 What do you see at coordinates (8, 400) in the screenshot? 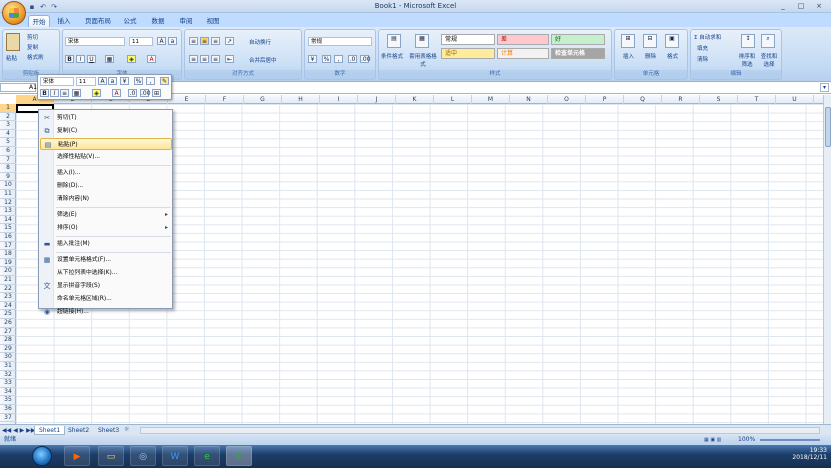
I see `row-header: 35` at bounding box center [8, 400].